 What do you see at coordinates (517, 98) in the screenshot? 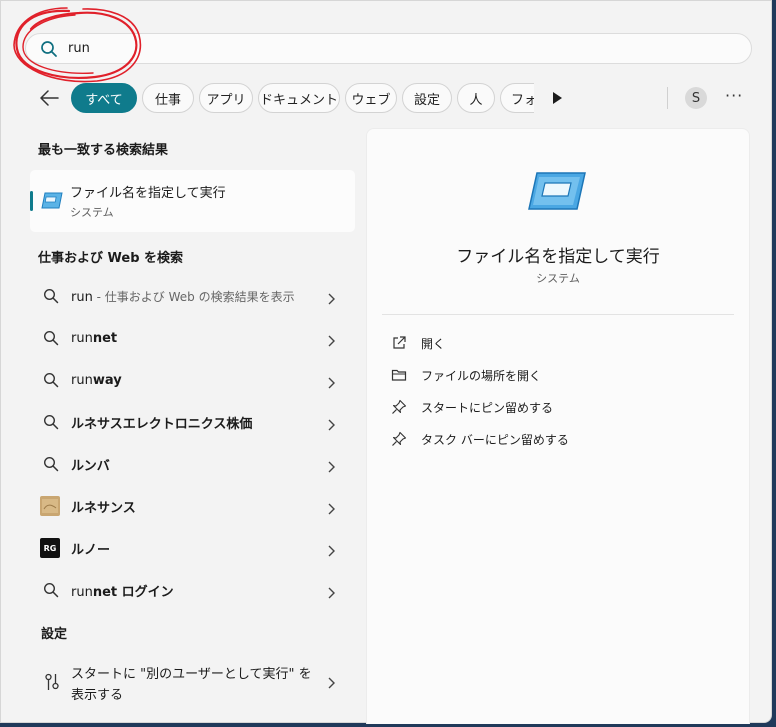
I see `tab-folders: フォ` at bounding box center [517, 98].